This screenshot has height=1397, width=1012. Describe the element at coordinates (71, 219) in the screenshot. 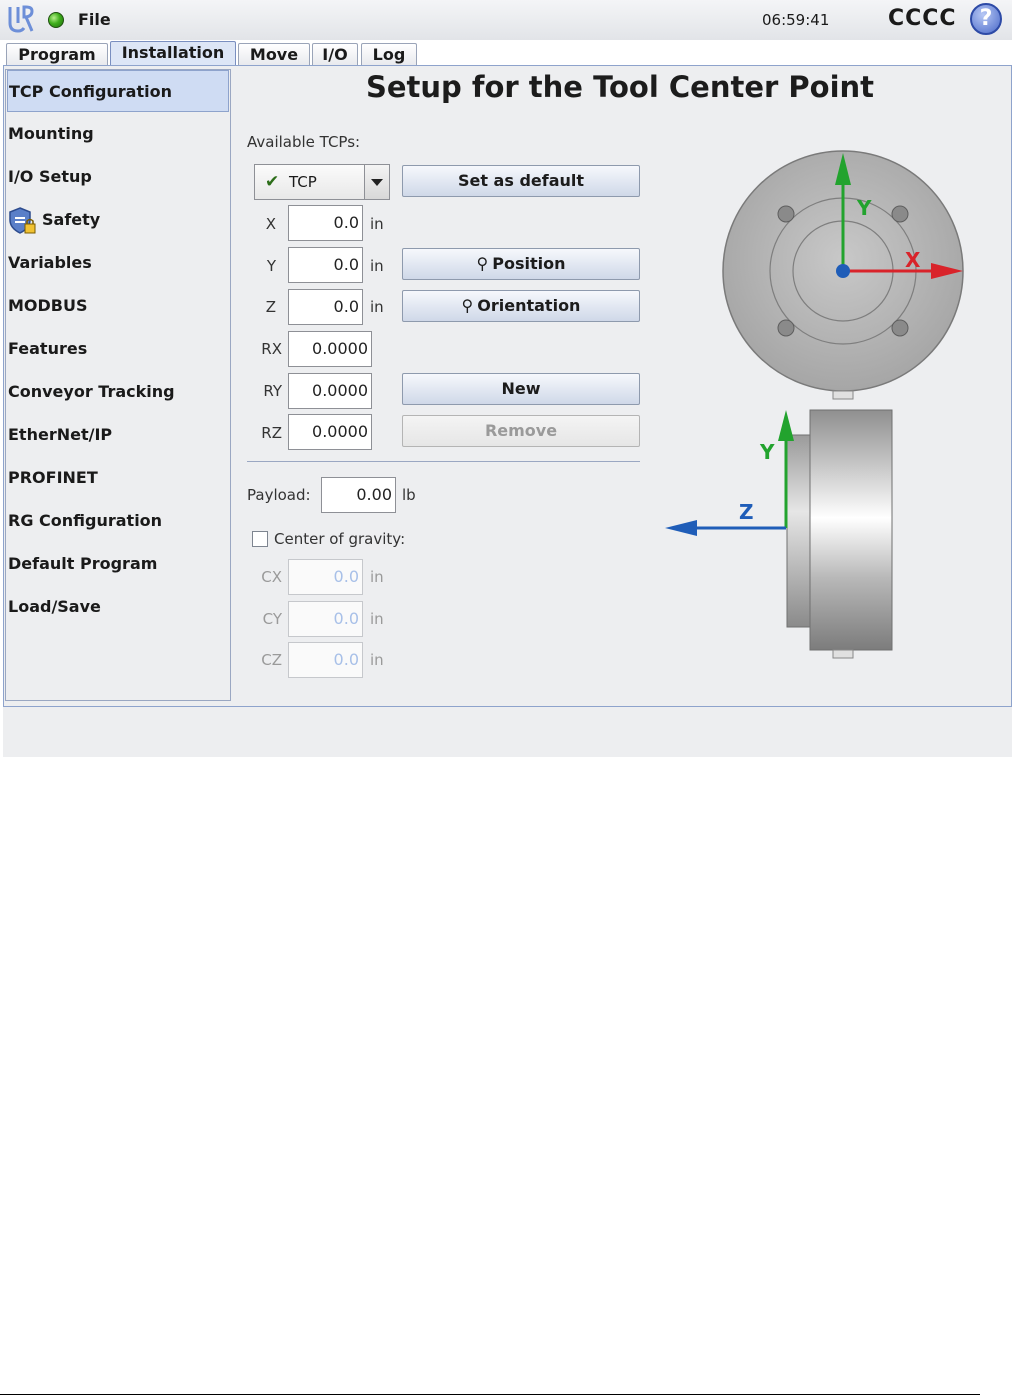

I see `sidebar-item-label: Safety` at that location.